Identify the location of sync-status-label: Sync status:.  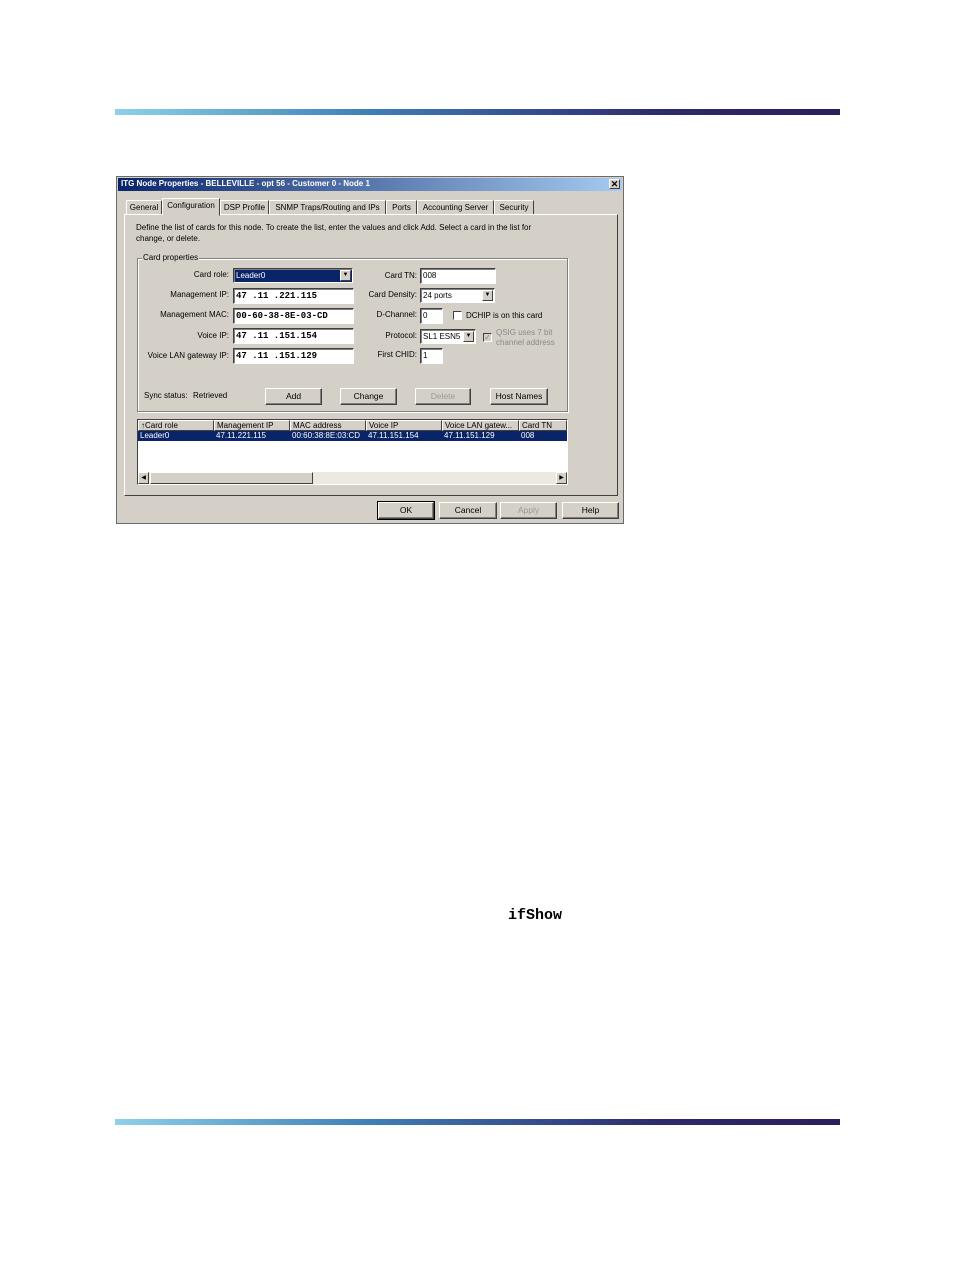
(166, 395).